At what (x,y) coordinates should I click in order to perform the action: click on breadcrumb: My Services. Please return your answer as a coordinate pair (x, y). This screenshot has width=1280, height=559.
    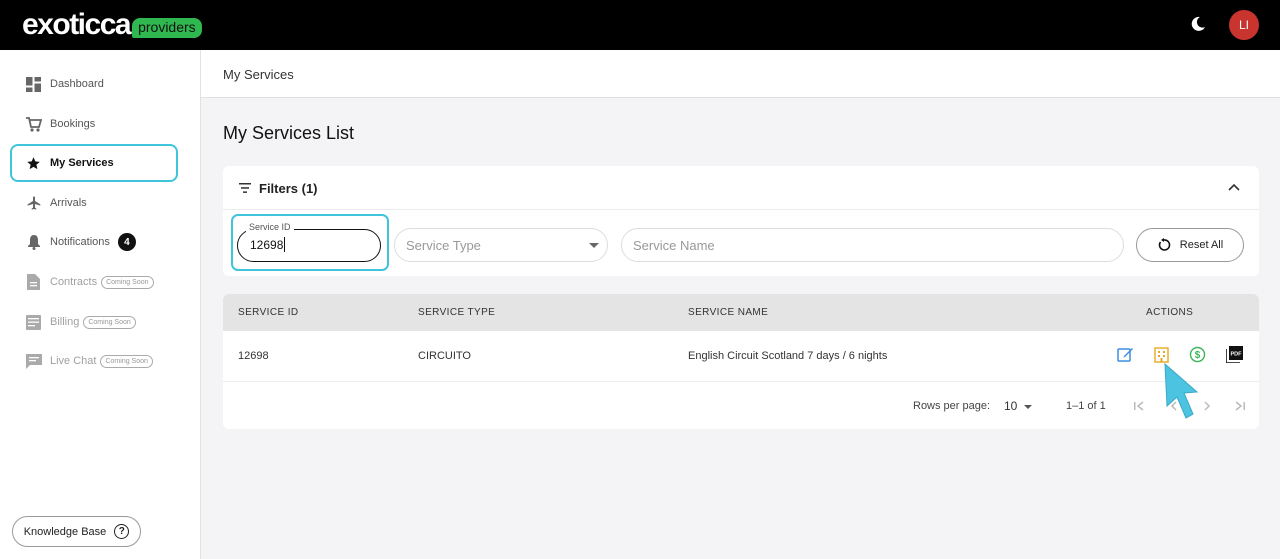
    Looking at the image, I should click on (258, 74).